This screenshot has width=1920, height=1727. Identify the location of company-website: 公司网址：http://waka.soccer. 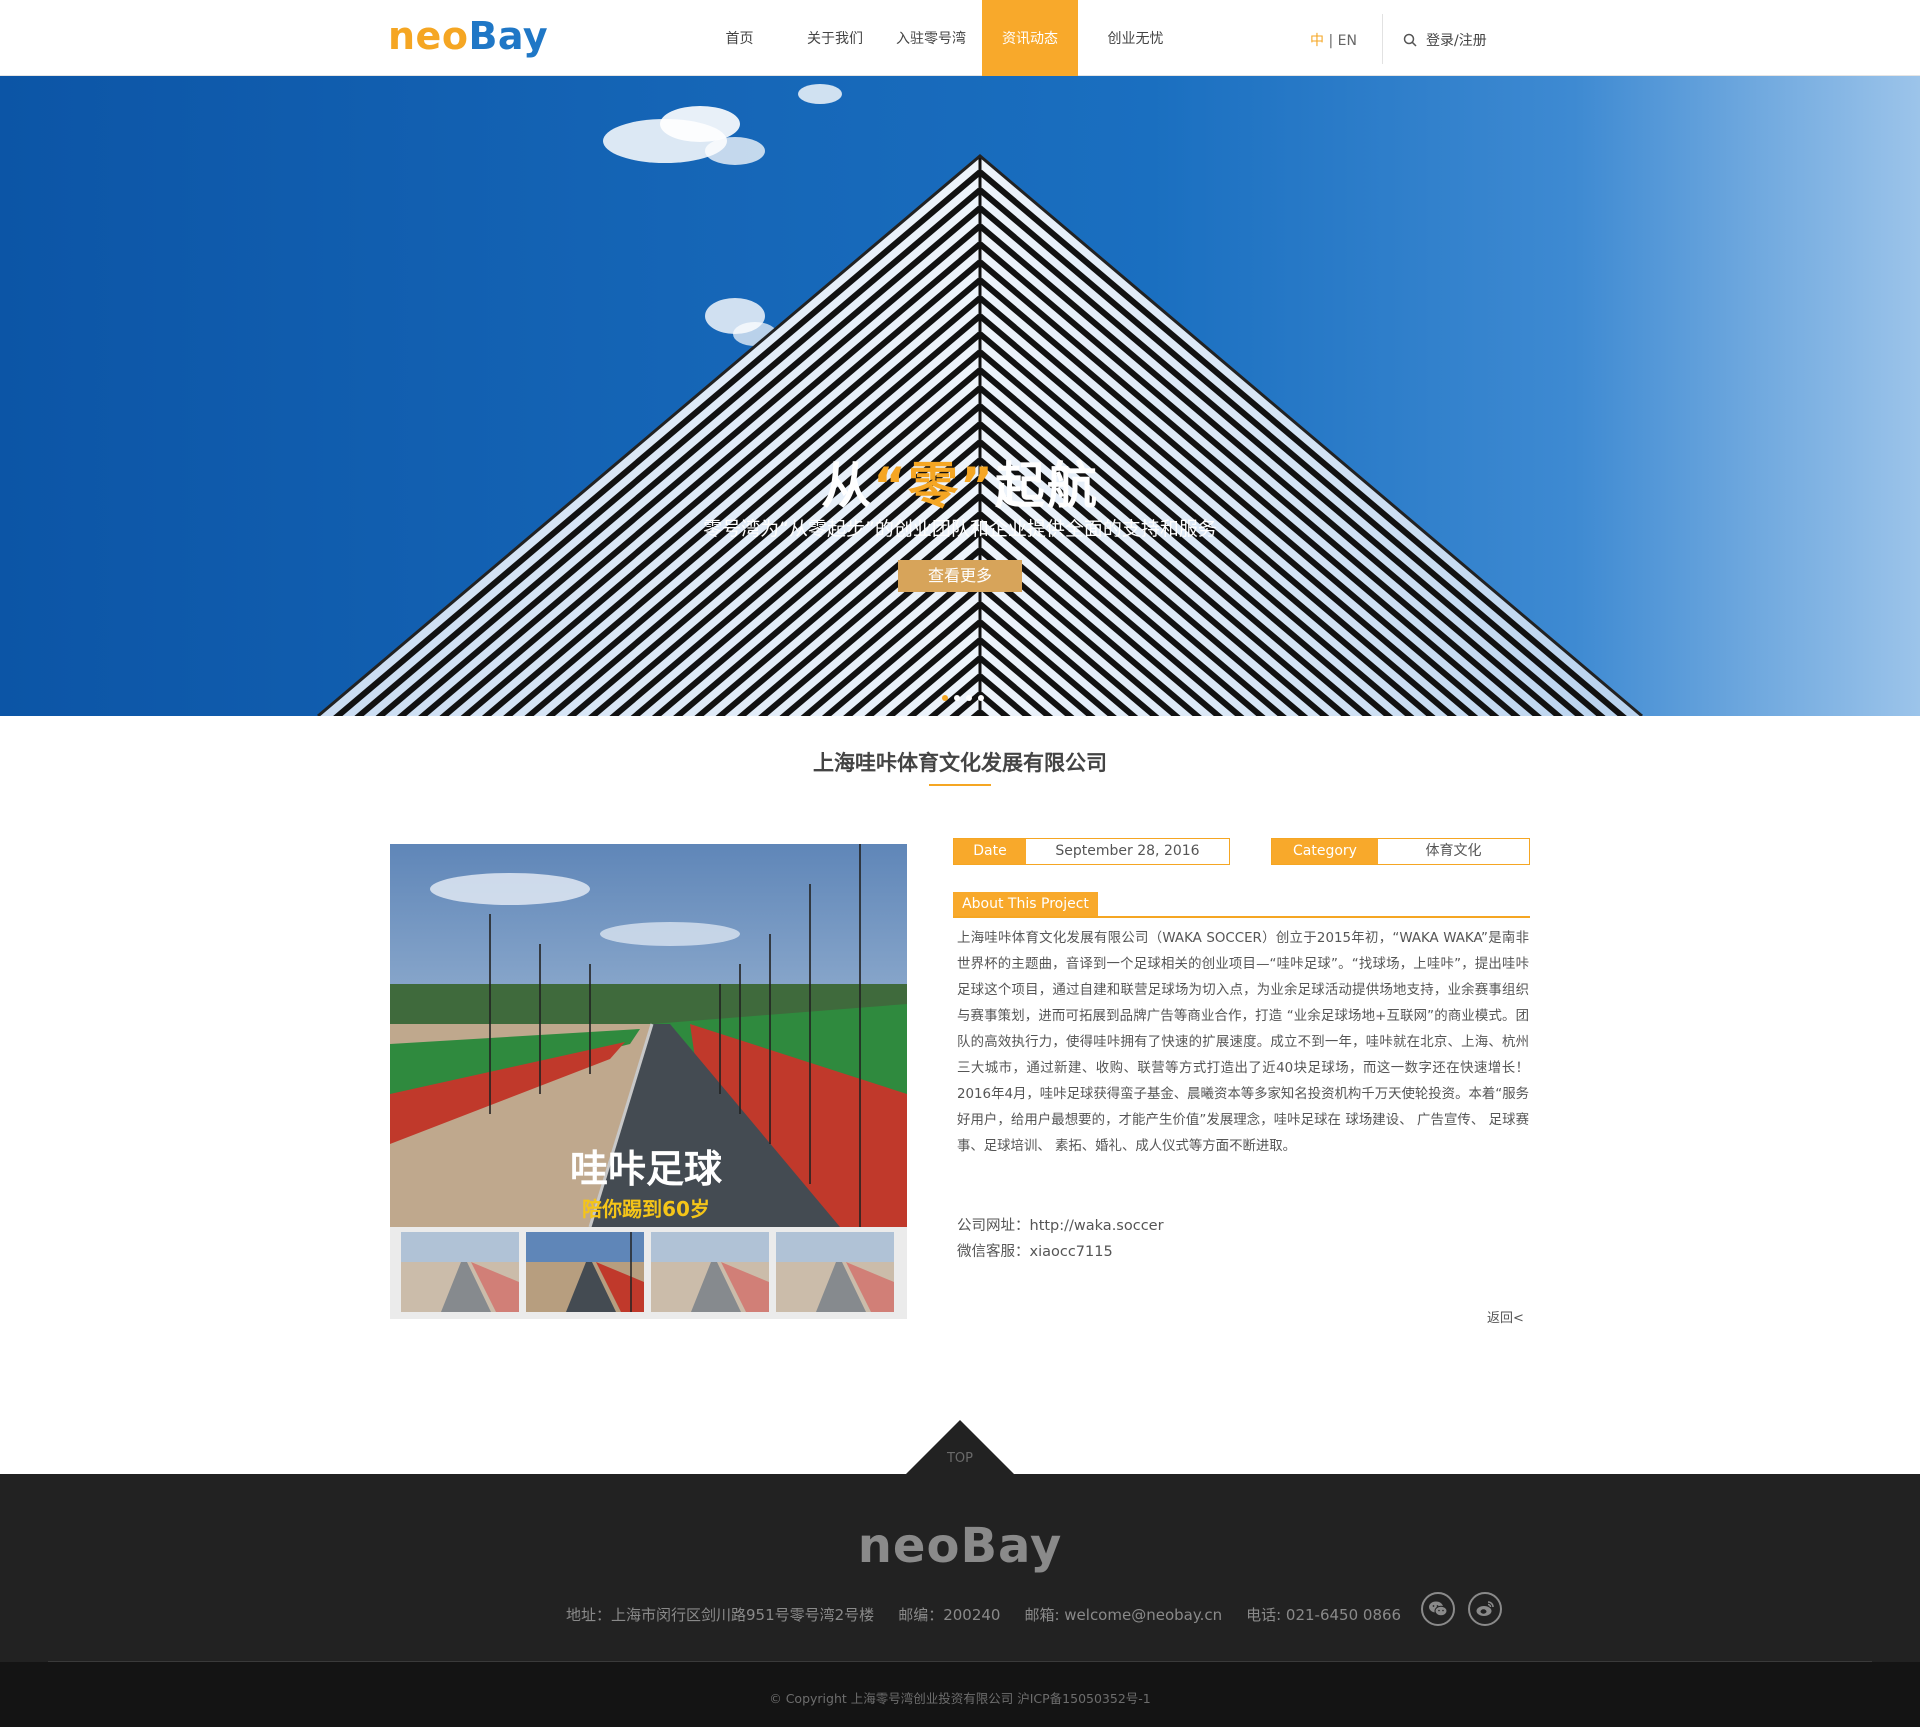
(1060, 1224).